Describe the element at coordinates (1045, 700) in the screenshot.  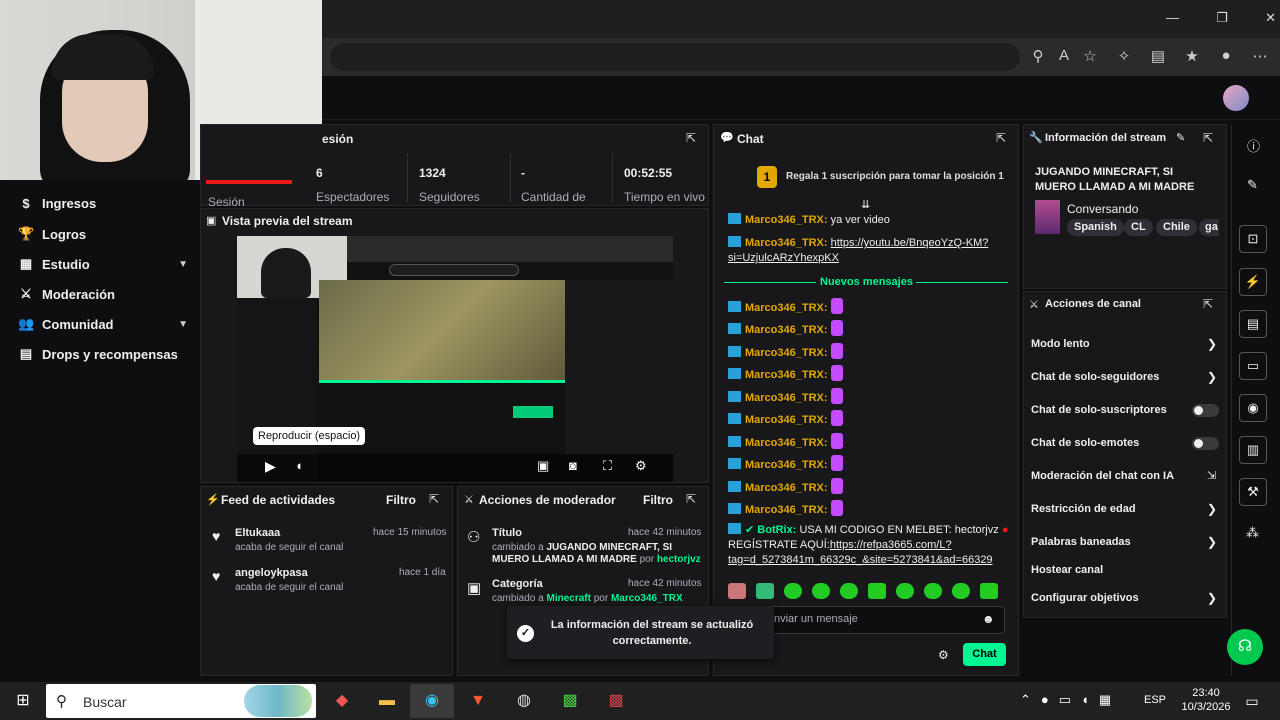
I see `microphone-icon: ●` at that location.